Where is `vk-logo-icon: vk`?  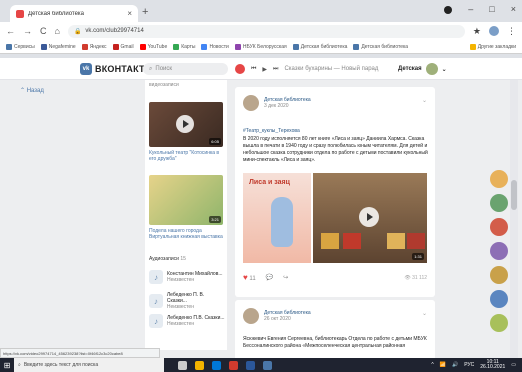
vk-logo-icon: vk is located at coordinates (86, 69).